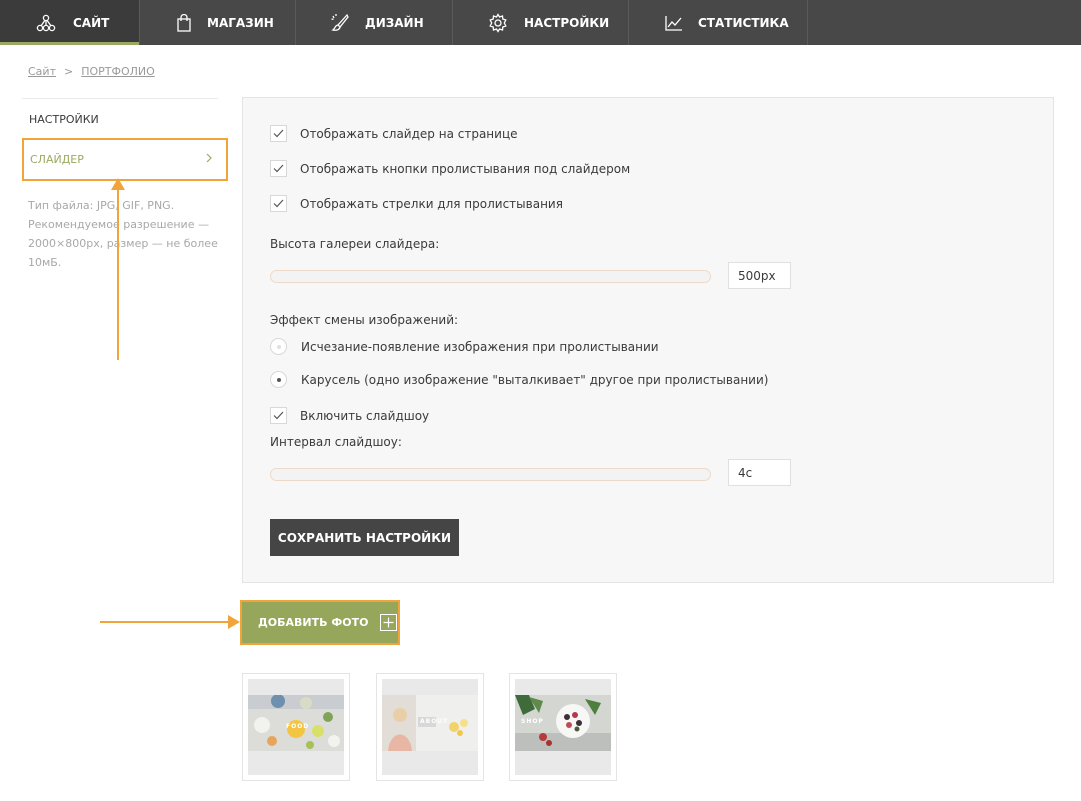 The width and height of the screenshot is (1081, 801). Describe the element at coordinates (340, 23) in the screenshot. I see `brush-icon` at that location.